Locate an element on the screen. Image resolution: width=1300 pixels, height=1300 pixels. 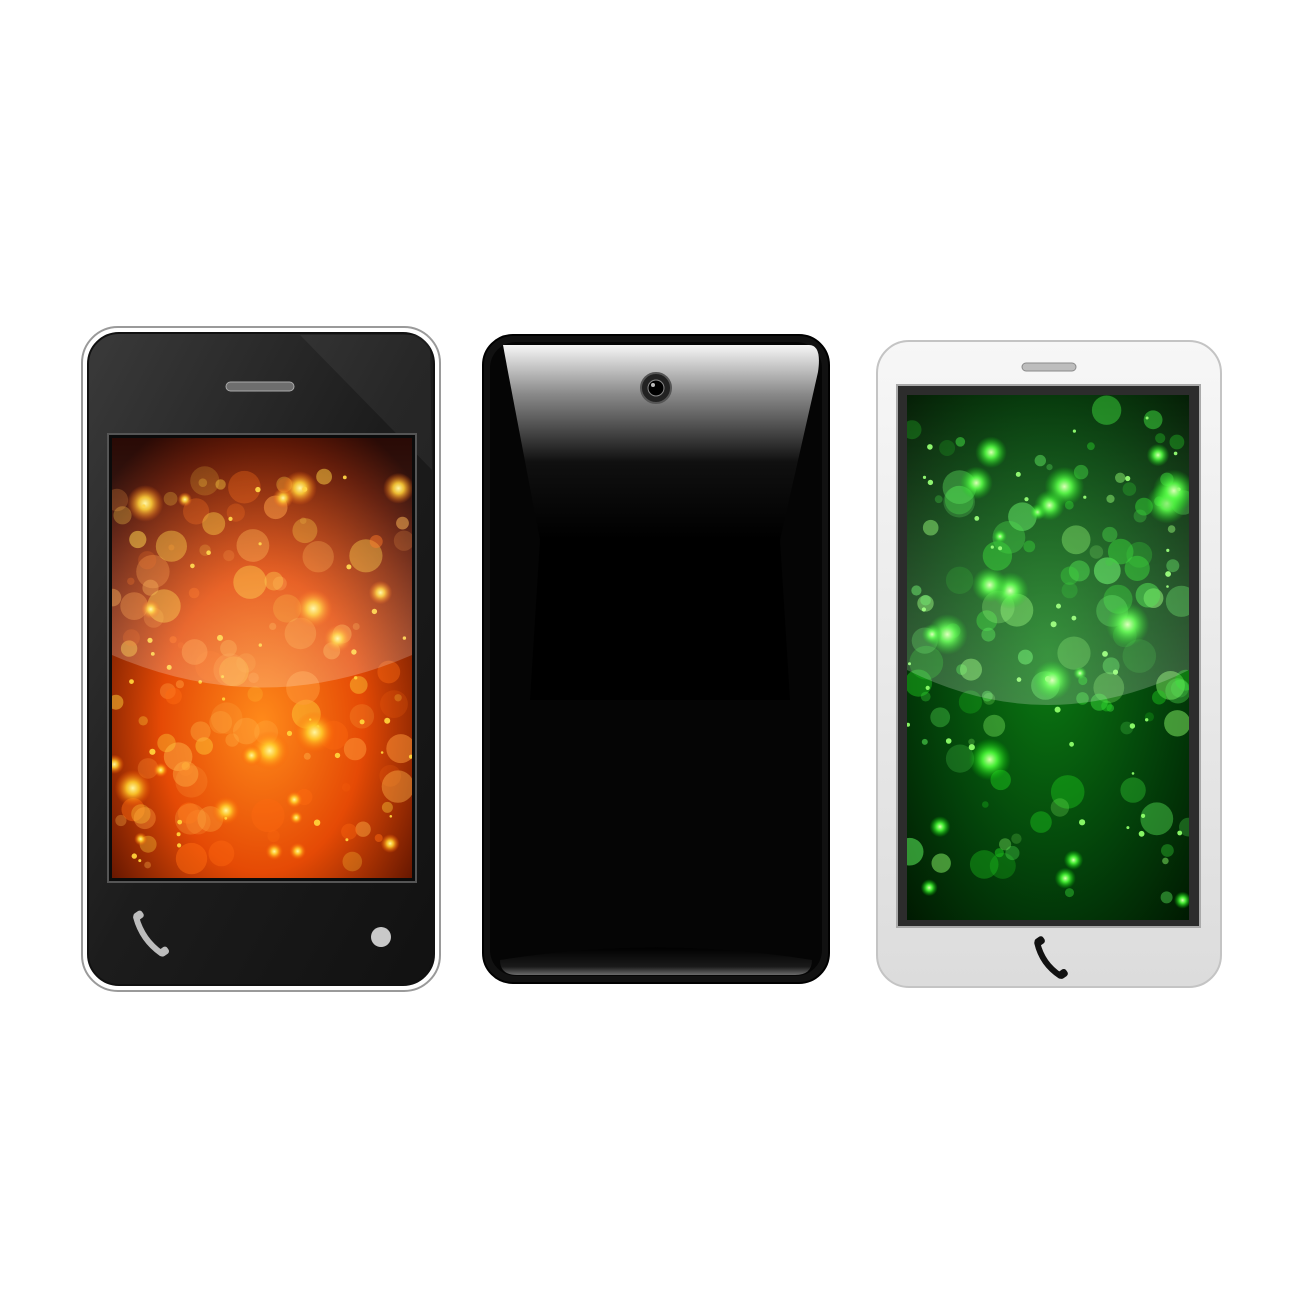
phone-front-black is located at coordinates (261, 659).